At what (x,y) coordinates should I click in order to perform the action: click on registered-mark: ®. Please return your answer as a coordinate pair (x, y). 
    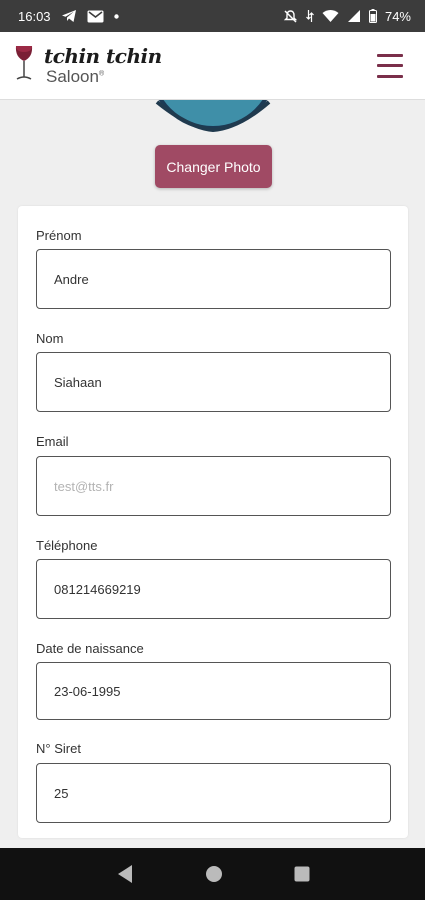
    Looking at the image, I should click on (101, 74).